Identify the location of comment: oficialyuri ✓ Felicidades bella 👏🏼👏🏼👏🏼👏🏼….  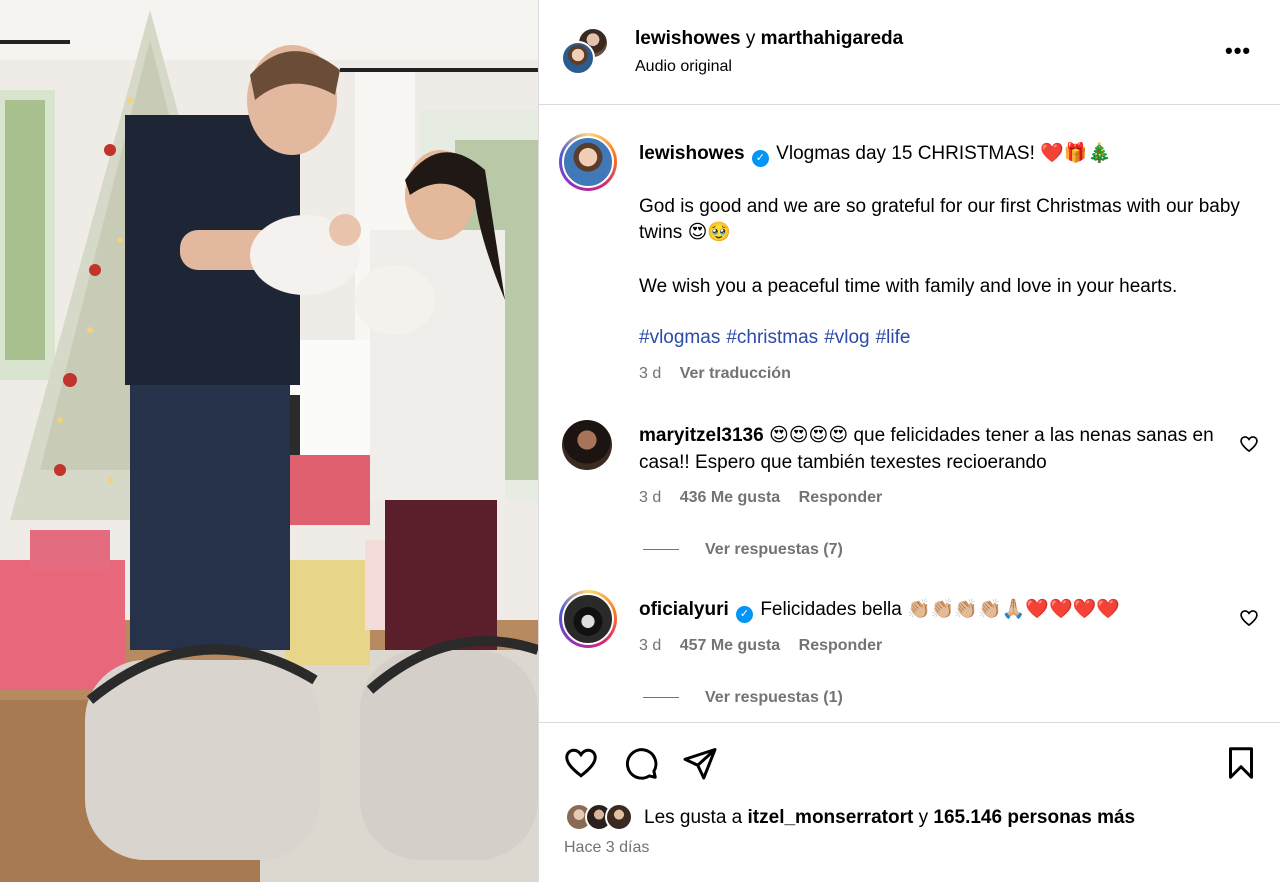
(939, 609).